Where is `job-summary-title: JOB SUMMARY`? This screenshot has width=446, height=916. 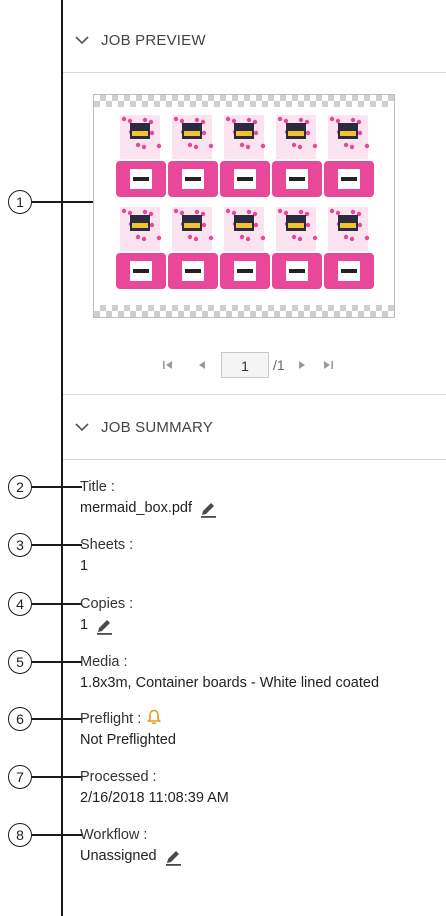 job-summary-title: JOB SUMMARY is located at coordinates (157, 427).